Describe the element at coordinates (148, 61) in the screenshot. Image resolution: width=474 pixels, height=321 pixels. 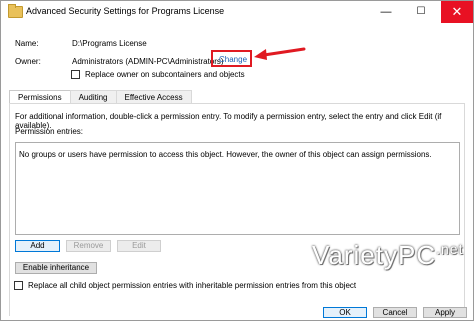
I see `owner-value: Administrators (ADMIN-PC\Administrators)` at that location.